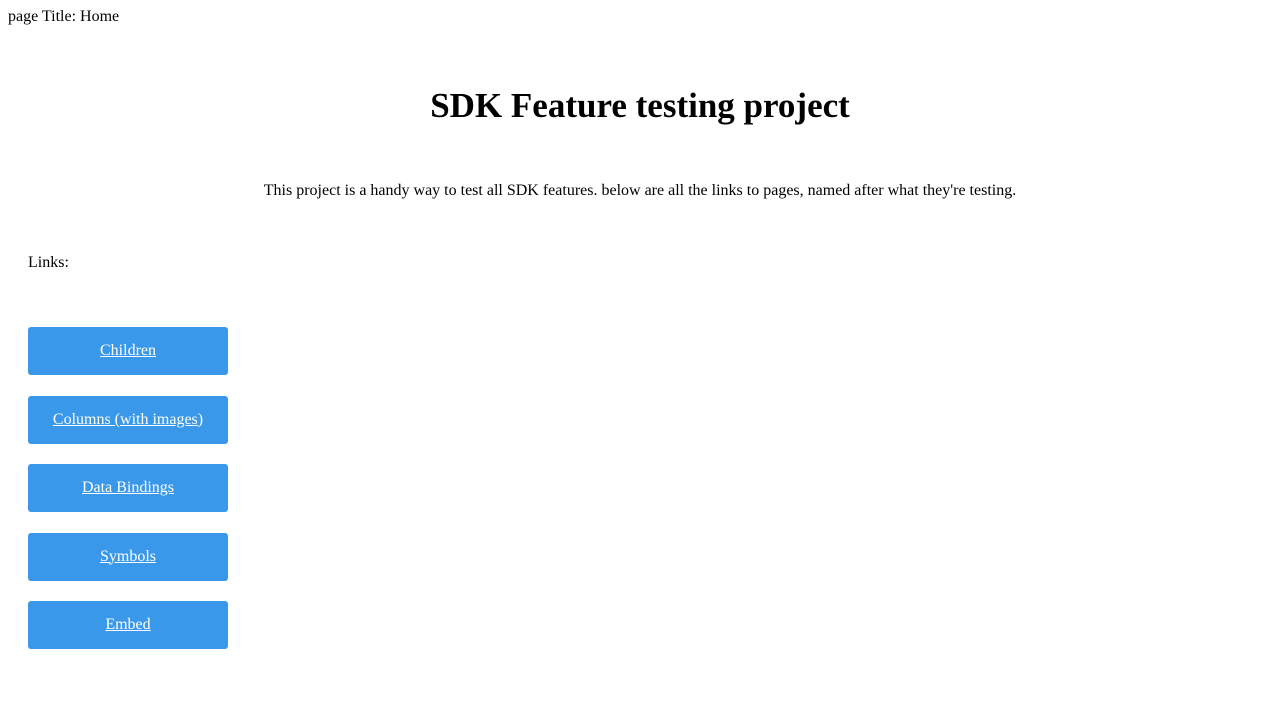  Describe the element at coordinates (128, 351) in the screenshot. I see `link-children-button: Children` at that location.